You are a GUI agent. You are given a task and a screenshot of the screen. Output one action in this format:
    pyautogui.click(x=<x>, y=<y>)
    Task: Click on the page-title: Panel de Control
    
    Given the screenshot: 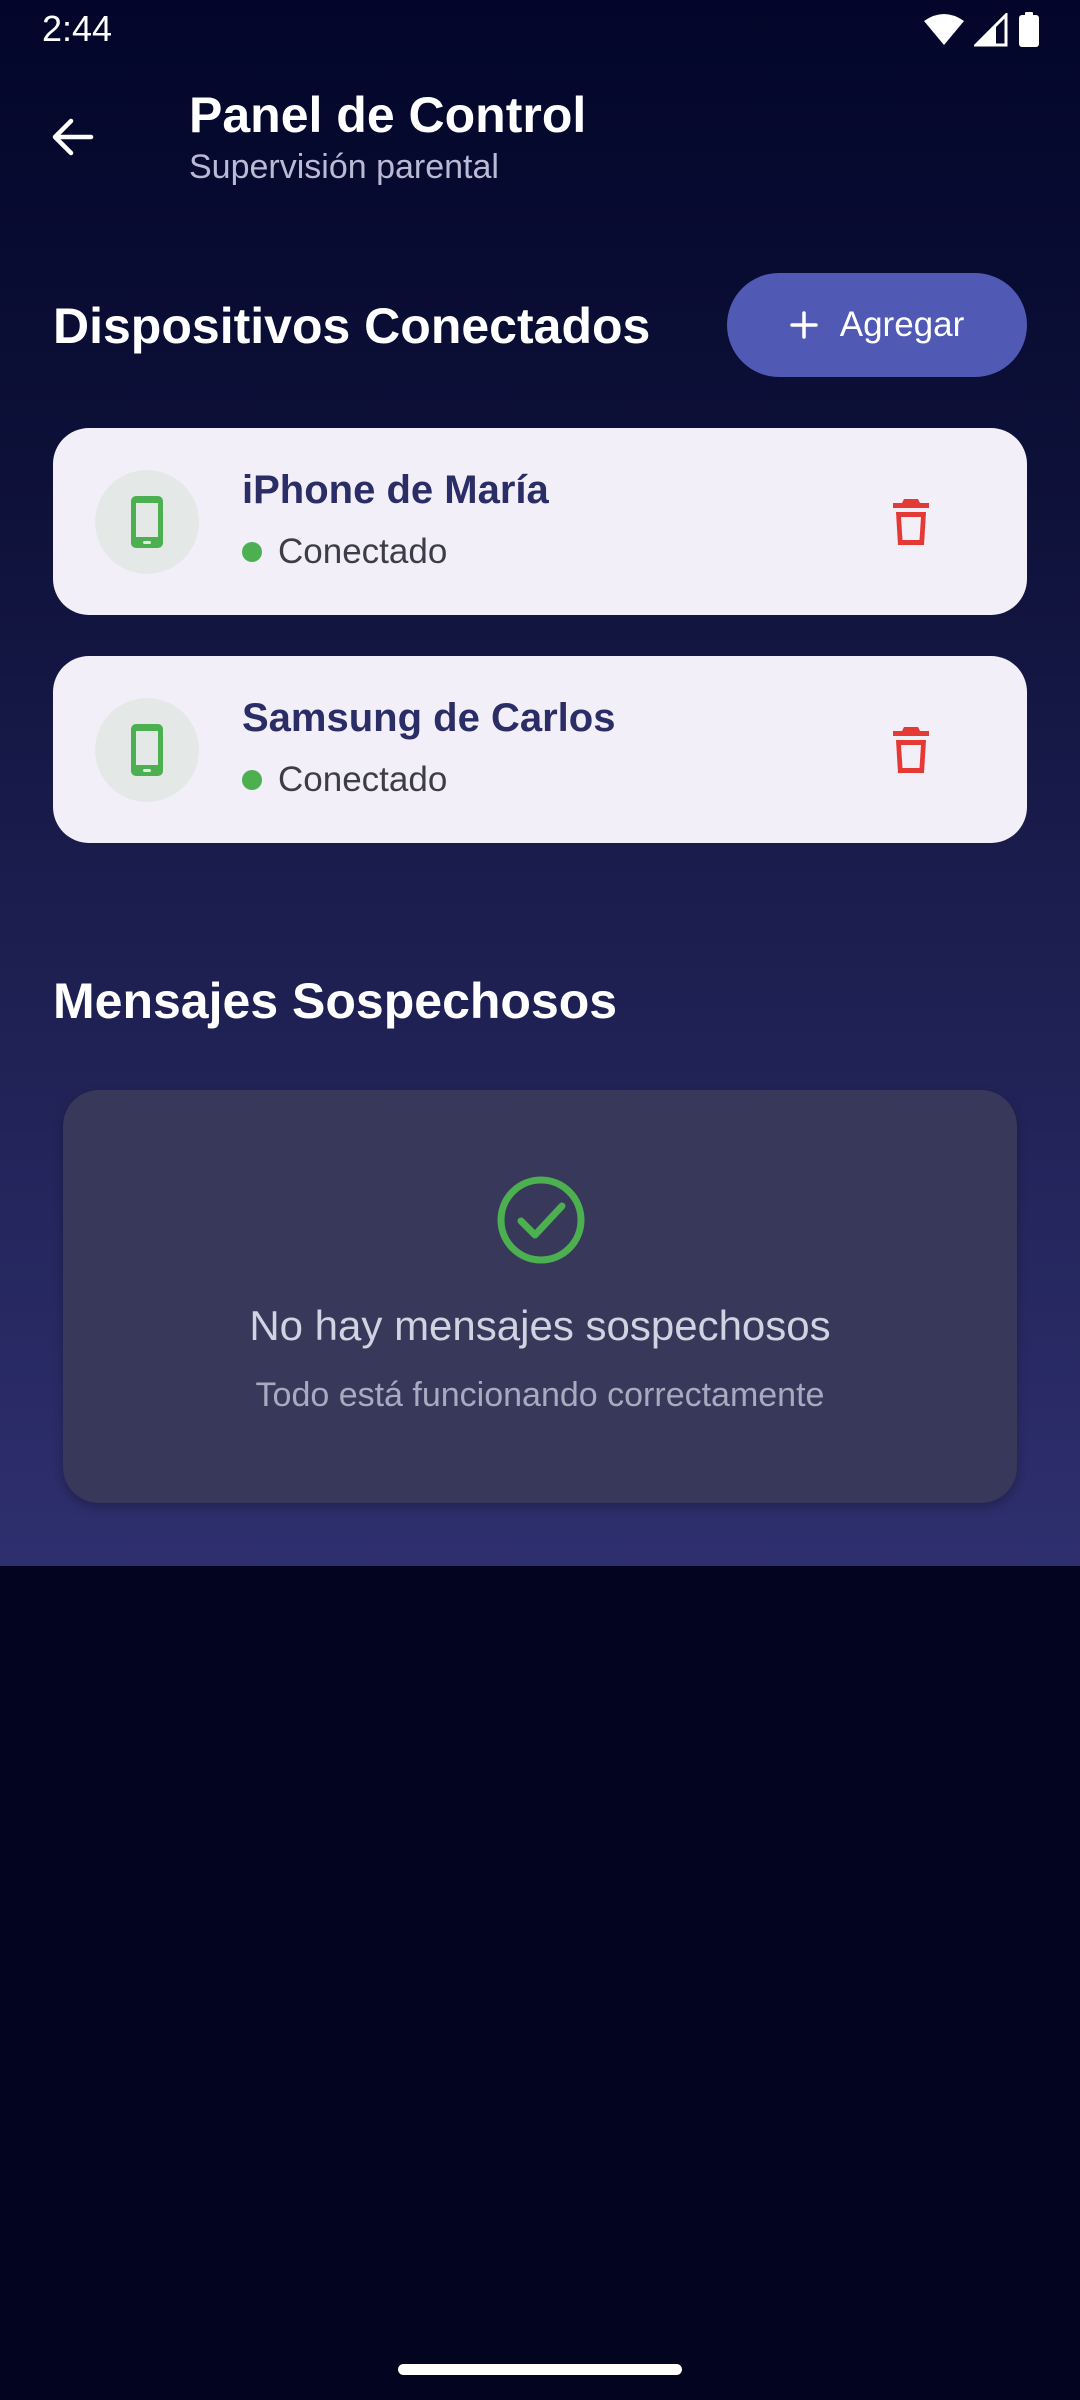 What is the action you would take?
    pyautogui.click(x=388, y=115)
    